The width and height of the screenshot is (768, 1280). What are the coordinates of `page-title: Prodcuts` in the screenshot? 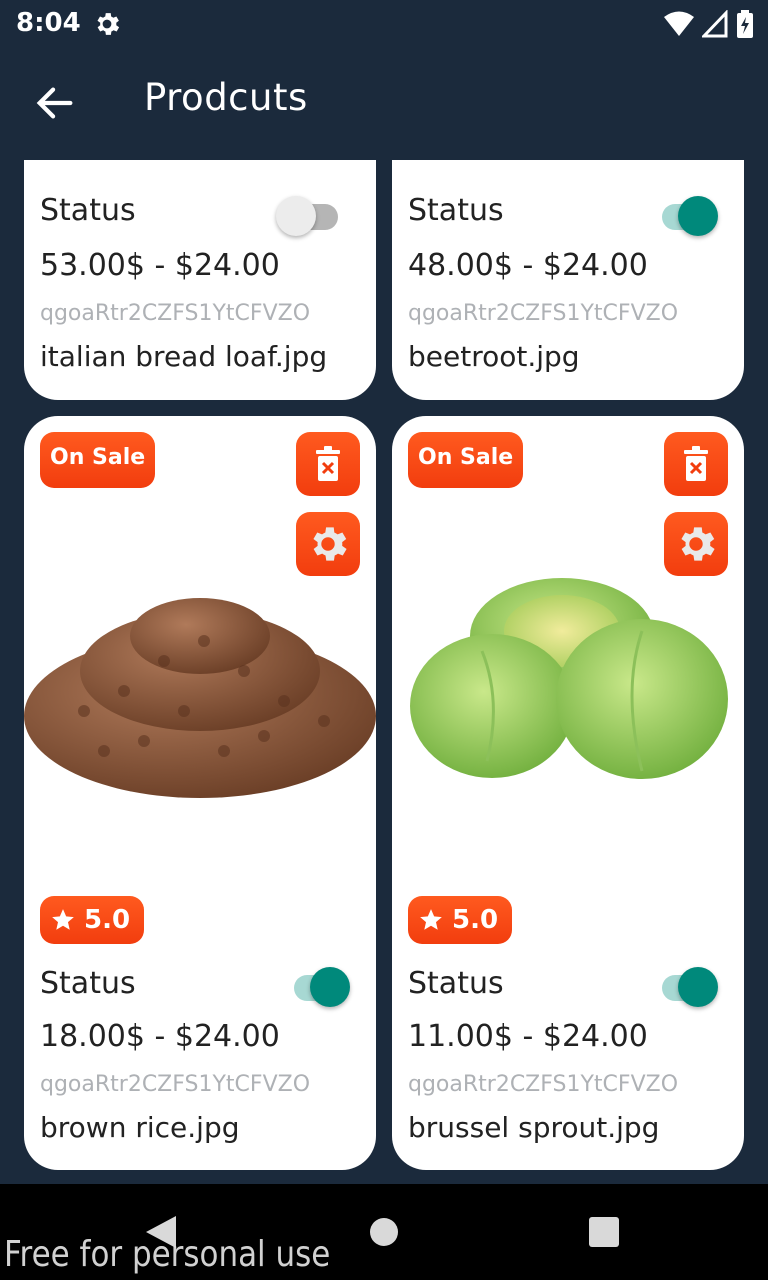 It's located at (226, 97).